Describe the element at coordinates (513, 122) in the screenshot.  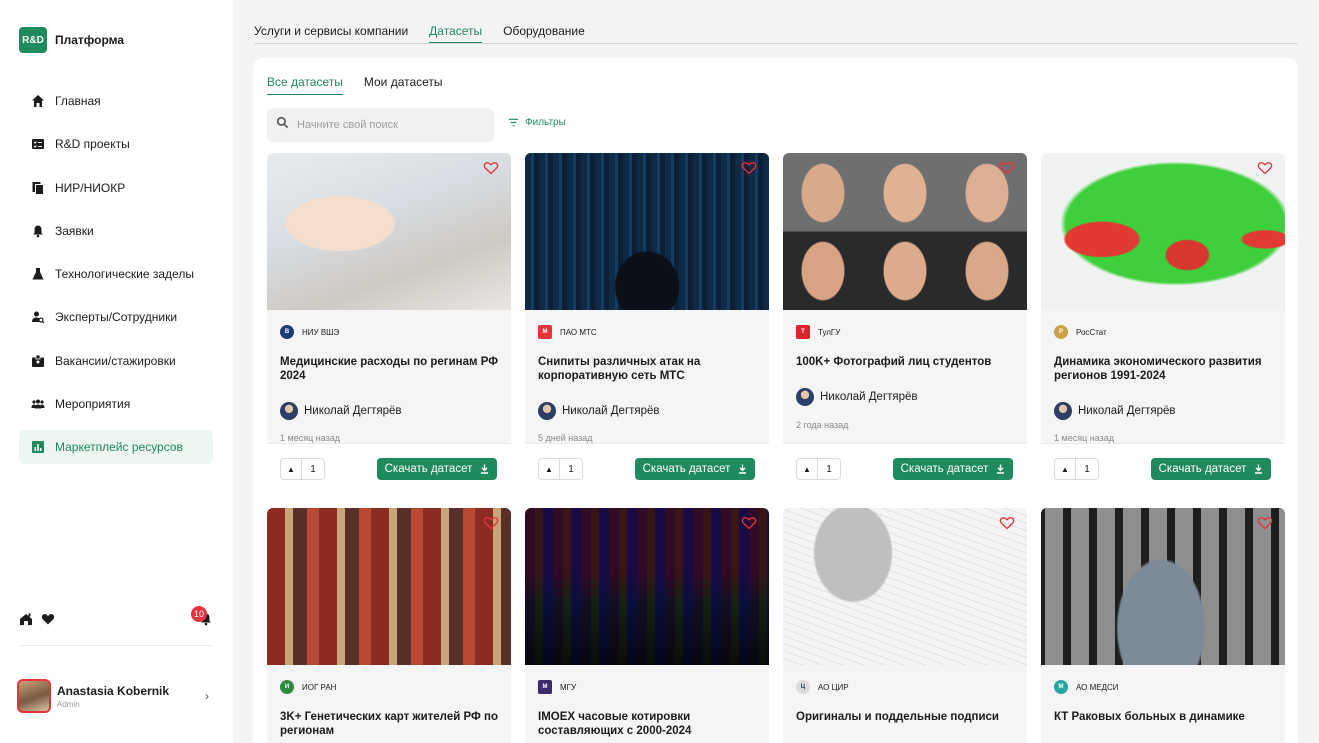
I see `filter-icon` at that location.